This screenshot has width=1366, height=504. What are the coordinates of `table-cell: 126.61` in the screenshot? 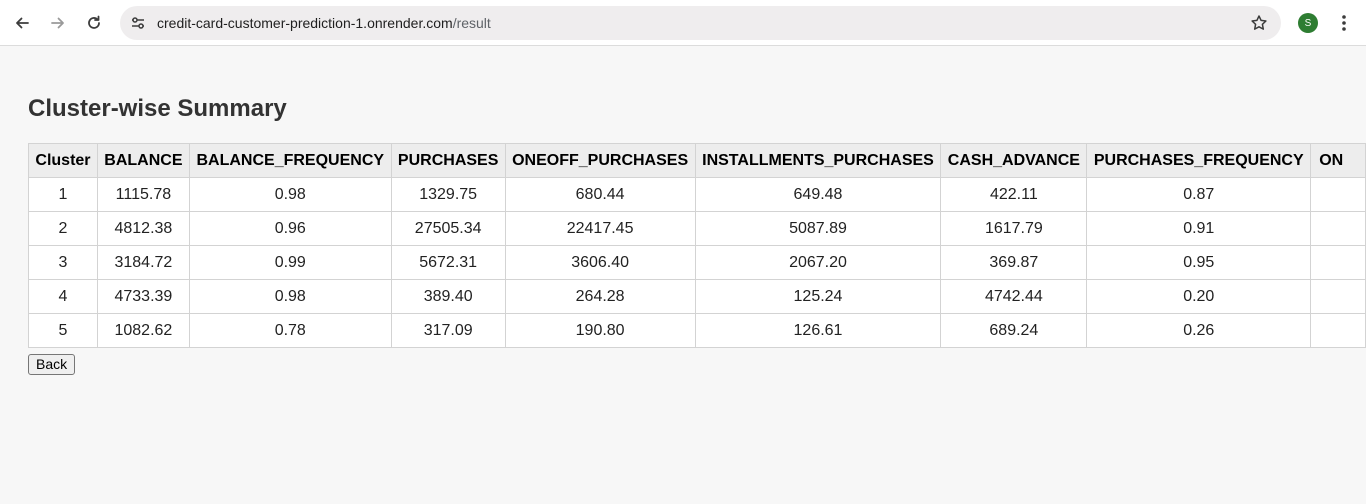 It's located at (818, 330).